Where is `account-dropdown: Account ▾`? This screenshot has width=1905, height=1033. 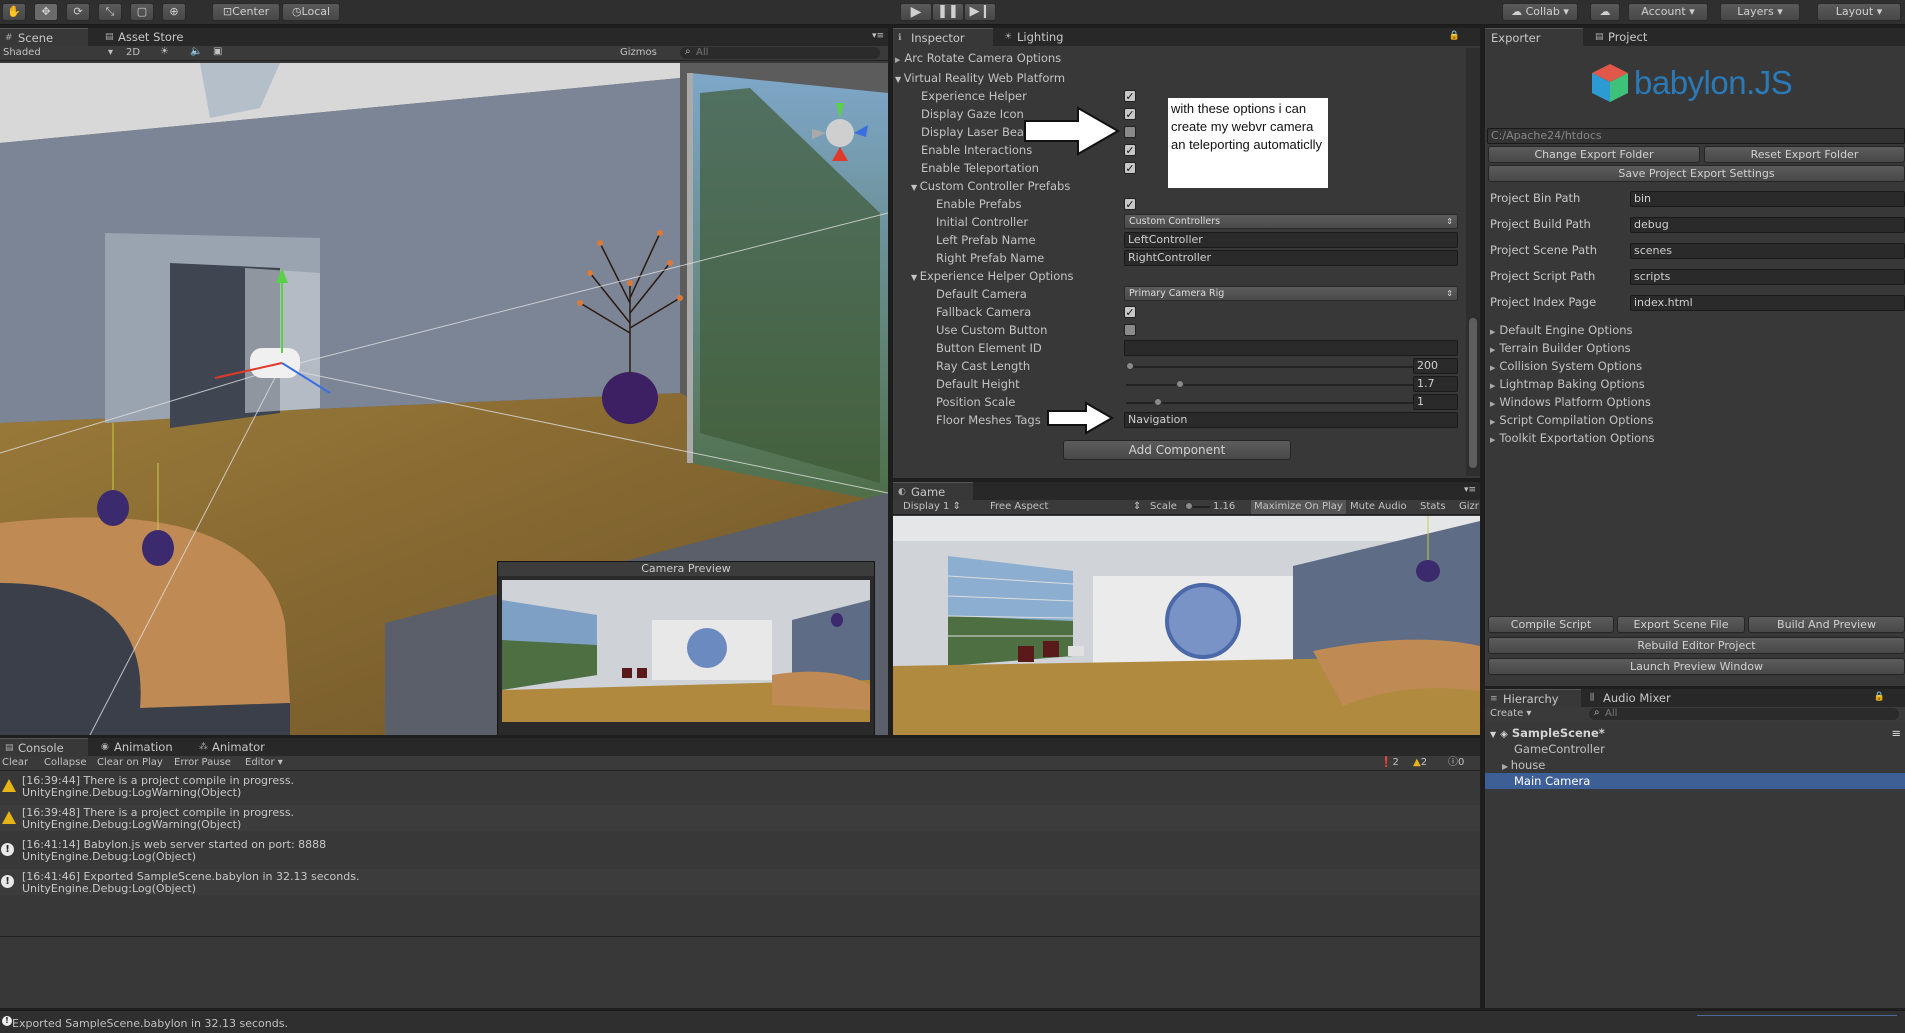
account-dropdown: Account ▾ is located at coordinates (1668, 12).